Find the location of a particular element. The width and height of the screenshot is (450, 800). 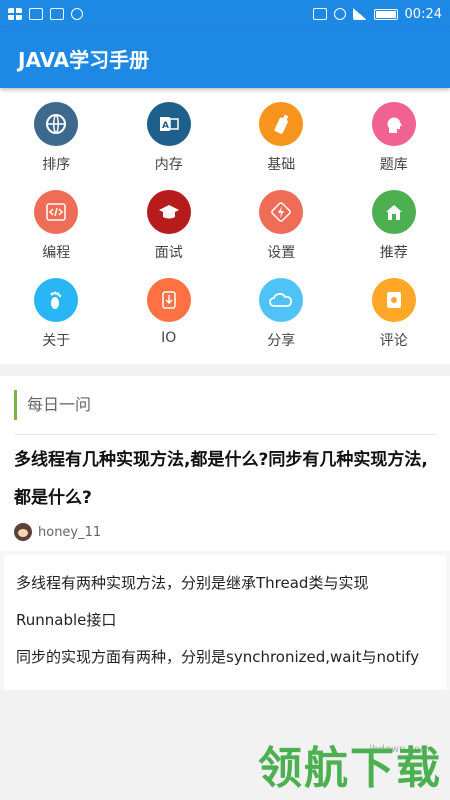

grid-item-question-bank: 题库 is located at coordinates (394, 140).